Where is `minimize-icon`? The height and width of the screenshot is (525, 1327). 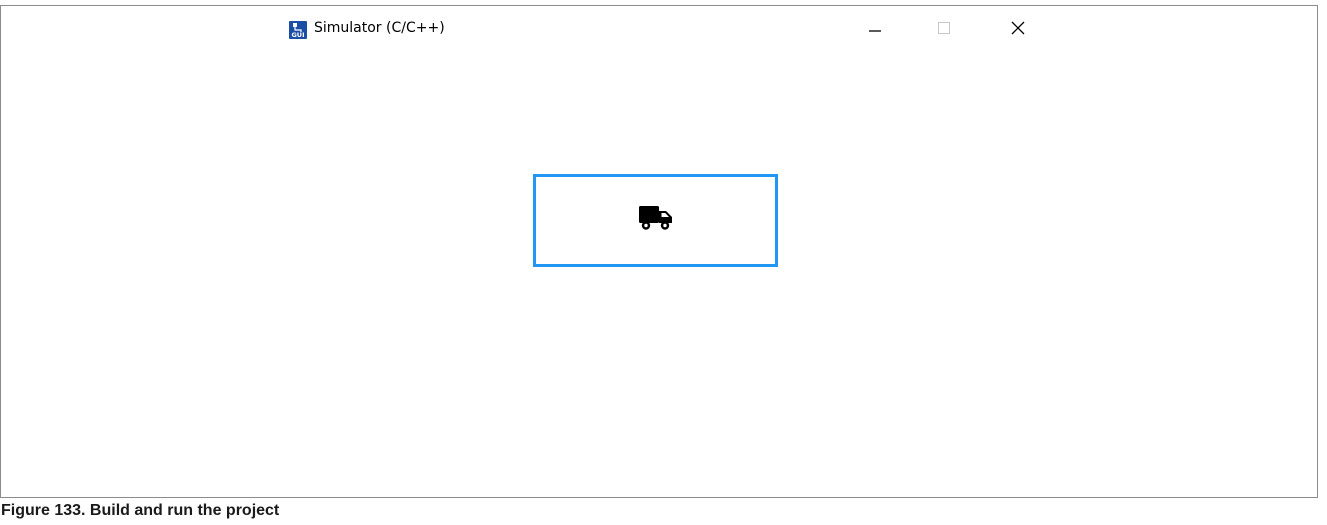 minimize-icon is located at coordinates (875, 30).